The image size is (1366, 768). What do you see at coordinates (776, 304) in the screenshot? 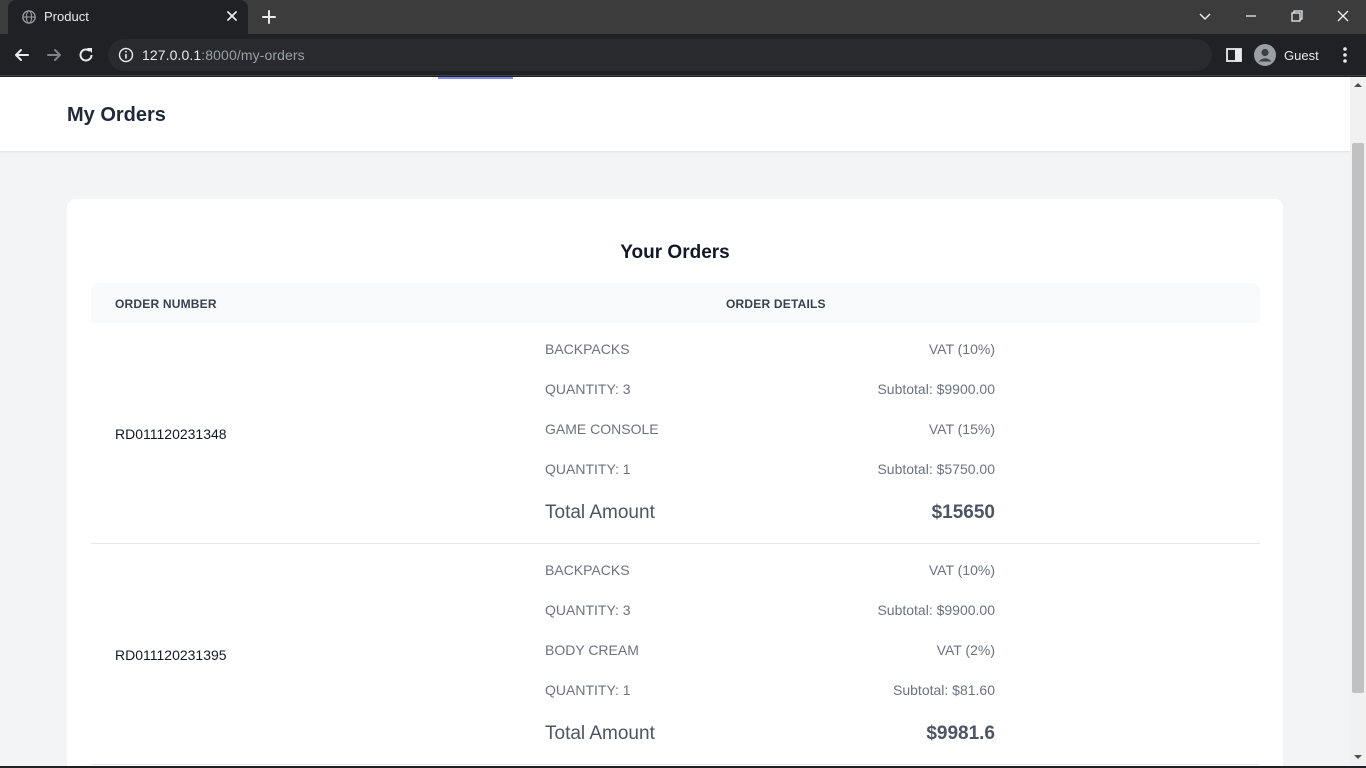
I see `column-header-order-details: ORDER DETAILS` at bounding box center [776, 304].